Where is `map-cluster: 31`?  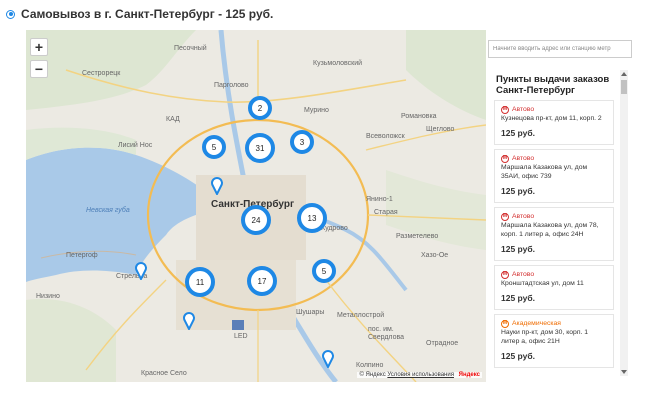 map-cluster: 31 is located at coordinates (260, 148).